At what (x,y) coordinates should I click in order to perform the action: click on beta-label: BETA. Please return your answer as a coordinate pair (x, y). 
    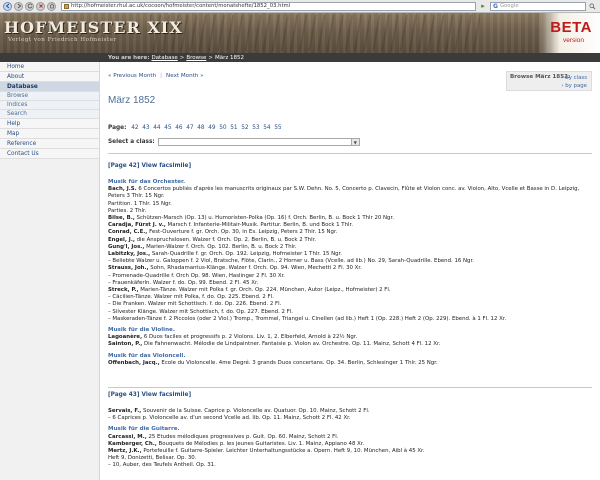
    Looking at the image, I should click on (571, 27).